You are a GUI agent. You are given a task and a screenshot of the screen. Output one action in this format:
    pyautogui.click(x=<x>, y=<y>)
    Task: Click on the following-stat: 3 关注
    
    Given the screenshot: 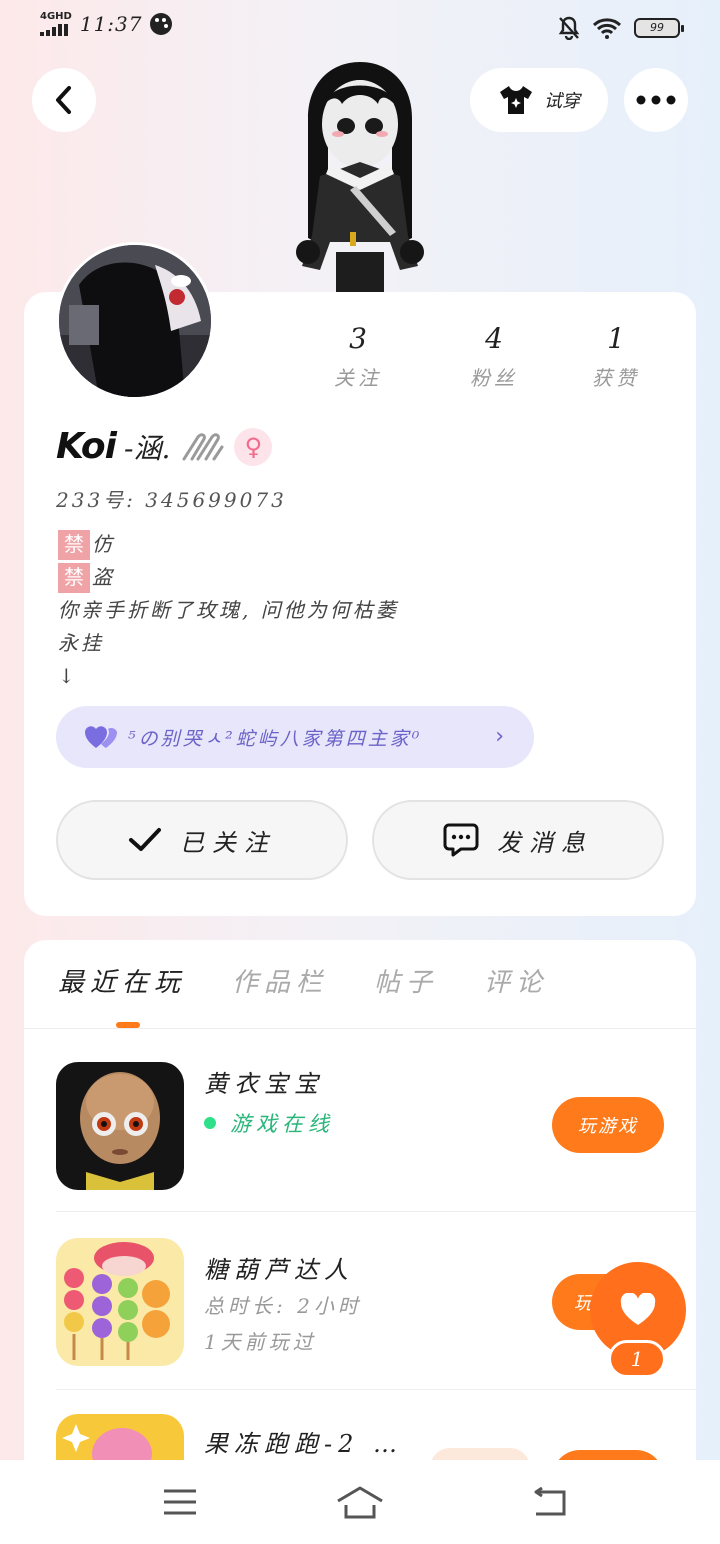 What is the action you would take?
    pyautogui.click(x=358, y=356)
    